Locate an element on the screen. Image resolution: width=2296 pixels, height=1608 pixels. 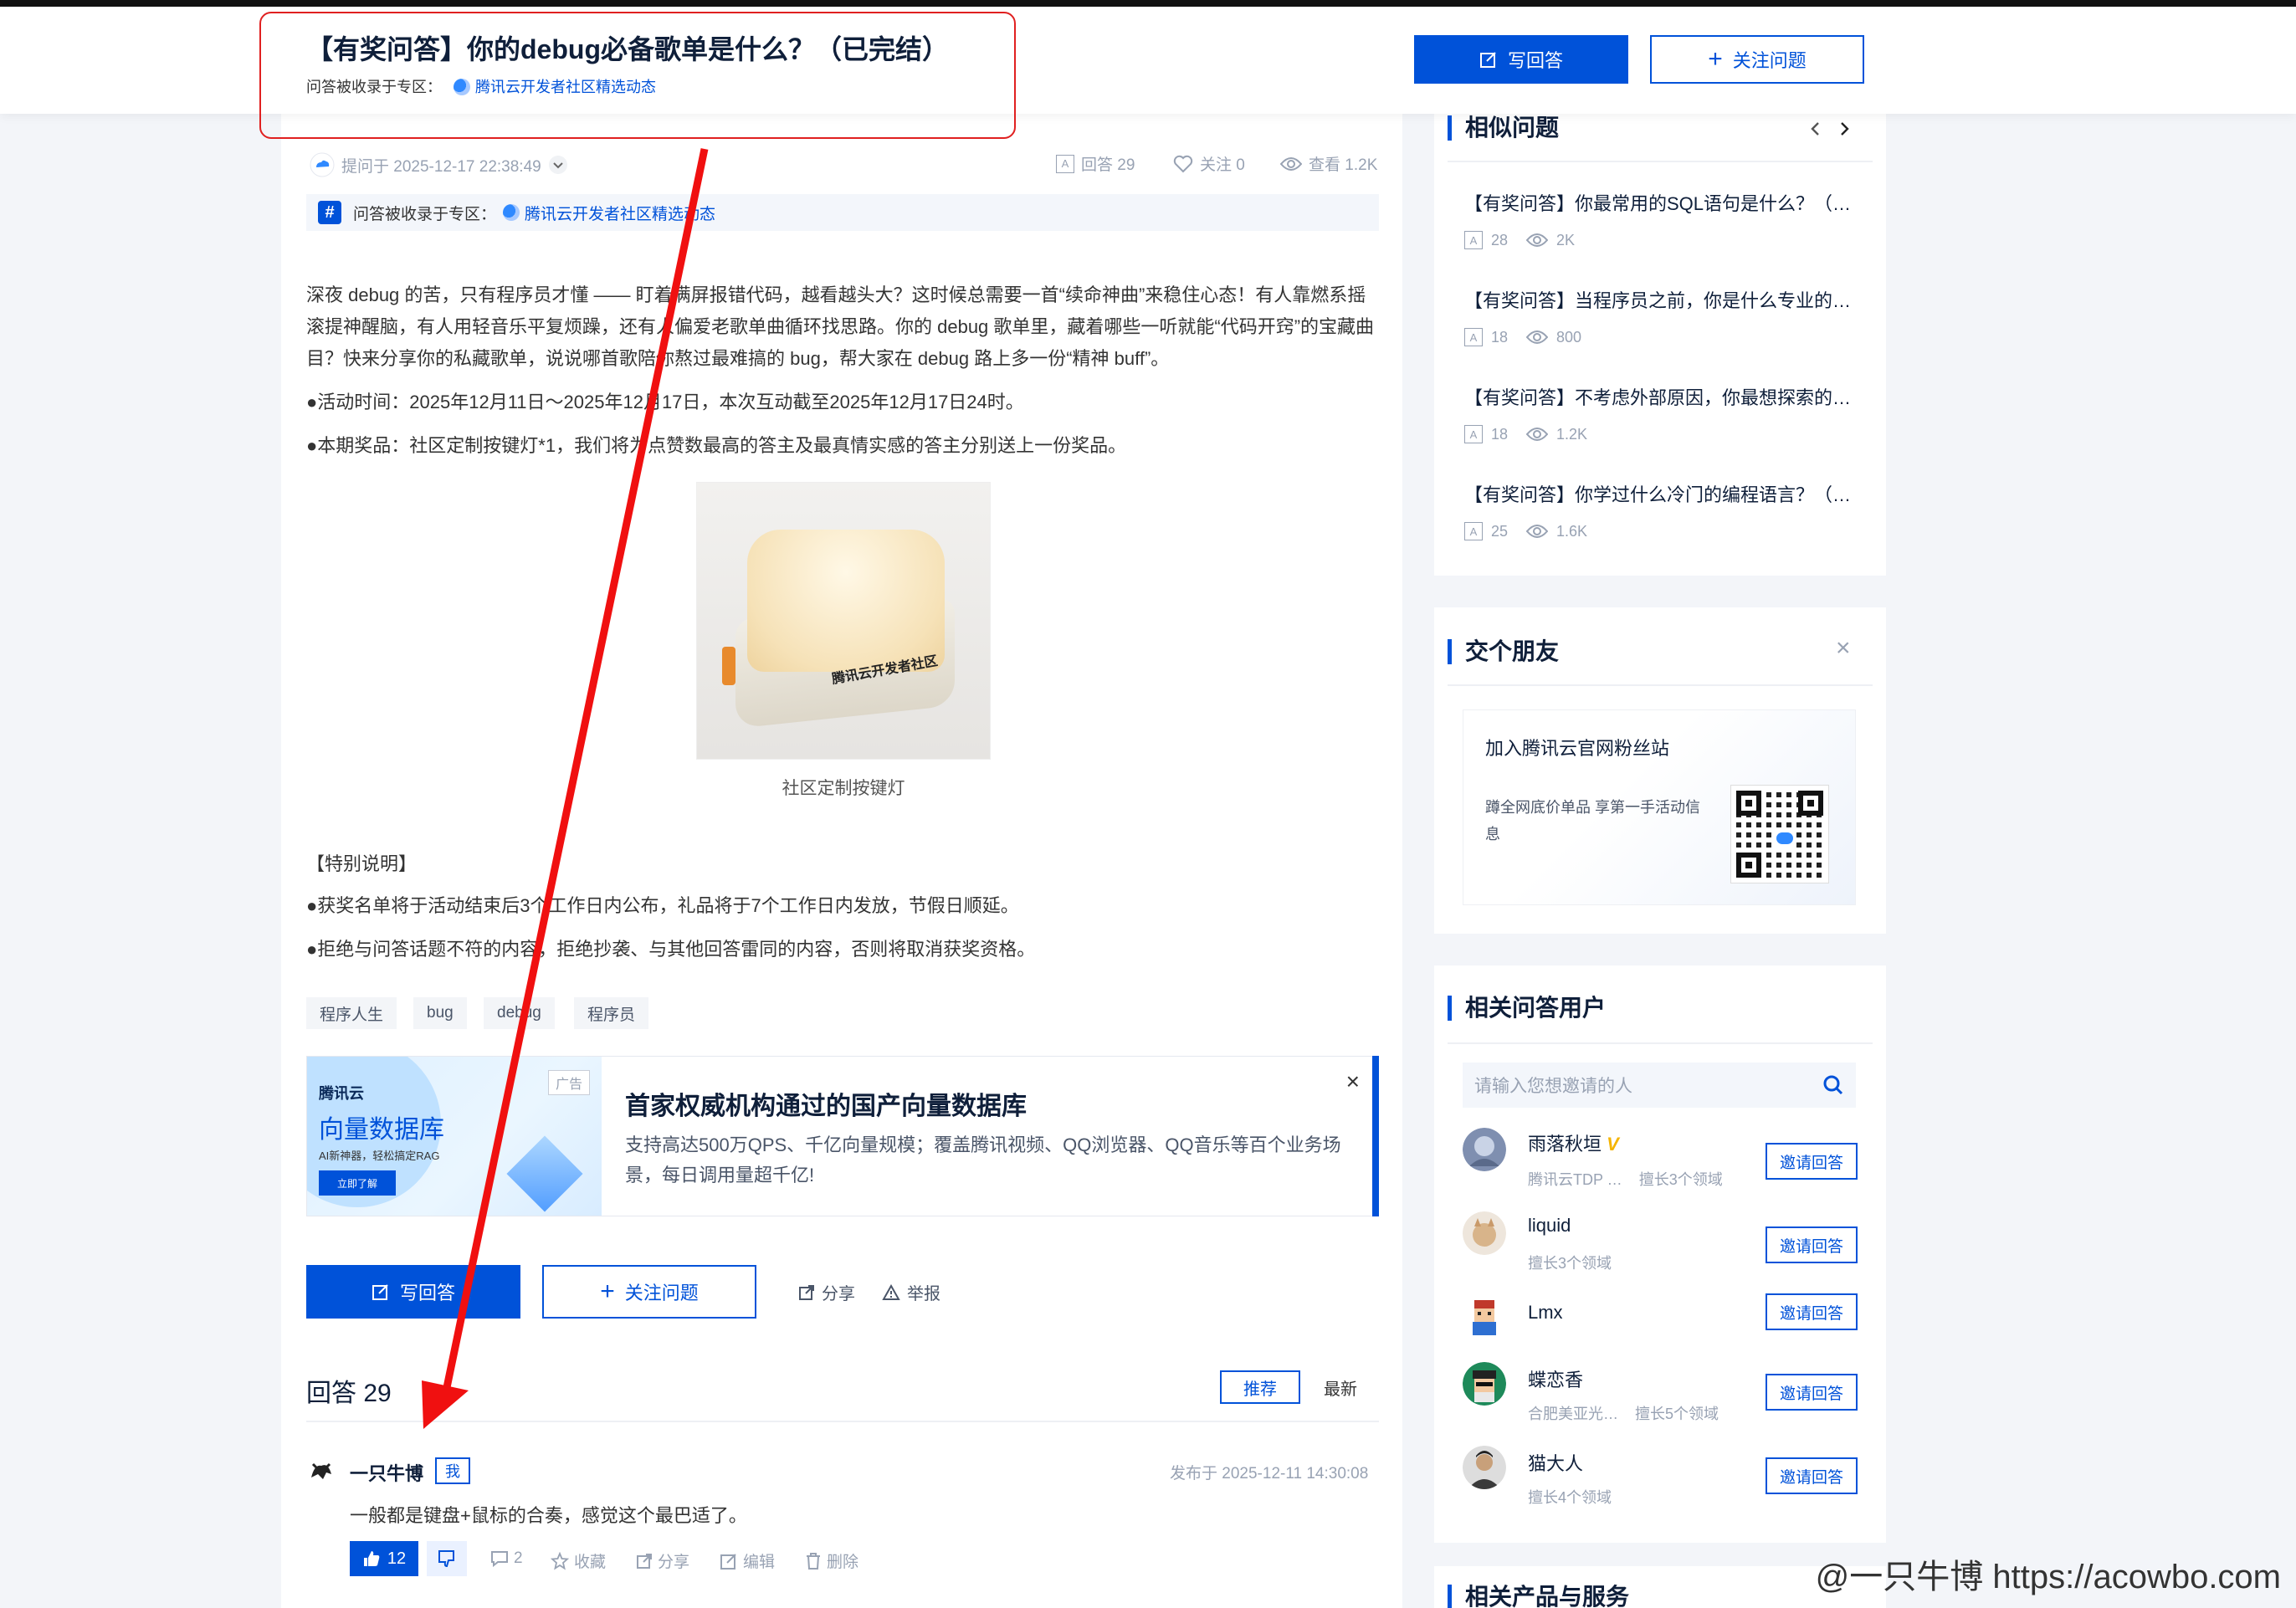
sort-latest-tab: 最新 is located at coordinates (1340, 1387).